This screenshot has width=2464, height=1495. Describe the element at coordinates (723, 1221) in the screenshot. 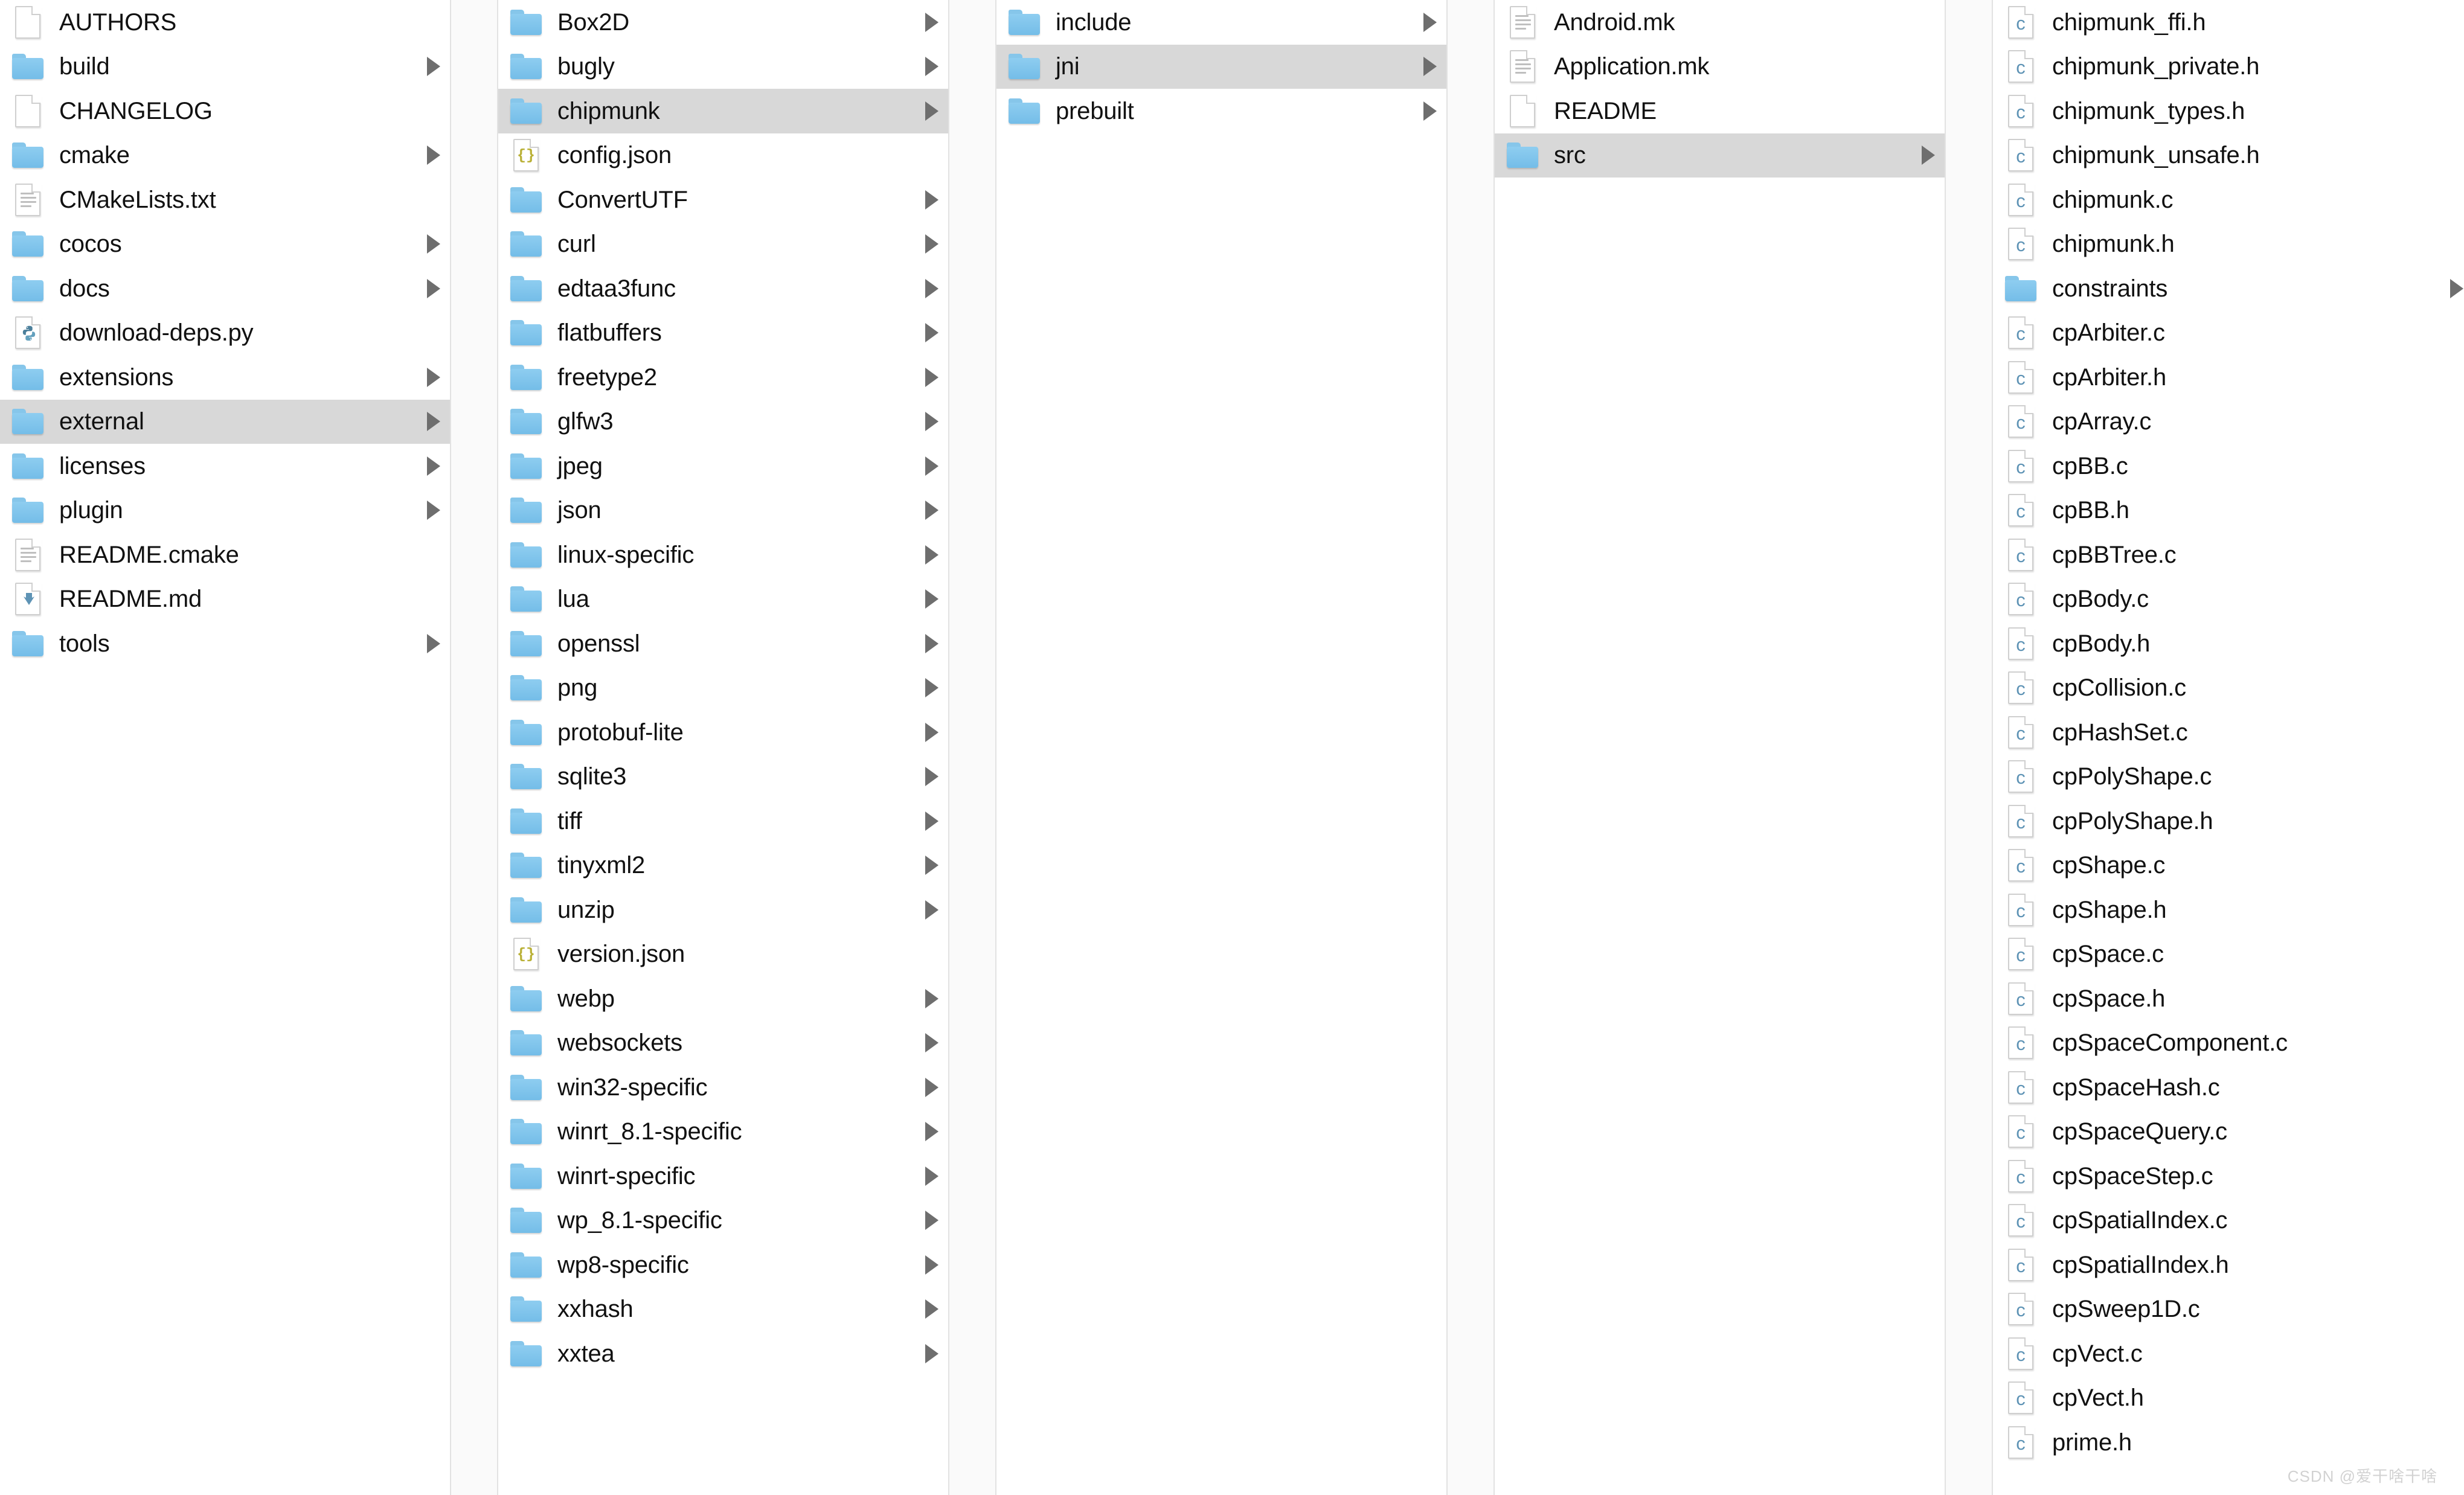

I see `folder-row: wp_8.1-specific` at that location.